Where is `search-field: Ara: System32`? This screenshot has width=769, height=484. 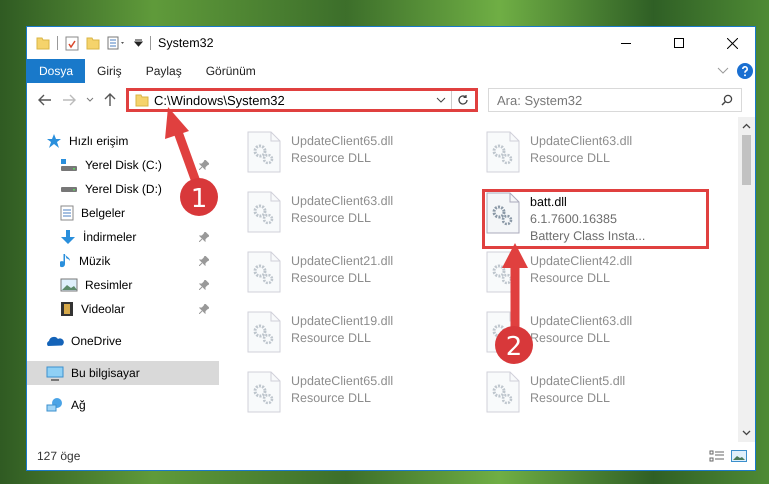
search-field: Ara: System32 is located at coordinates (615, 100).